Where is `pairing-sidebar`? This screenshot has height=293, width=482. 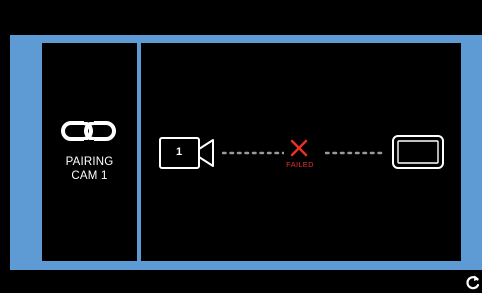
pairing-sidebar is located at coordinates (89, 152).